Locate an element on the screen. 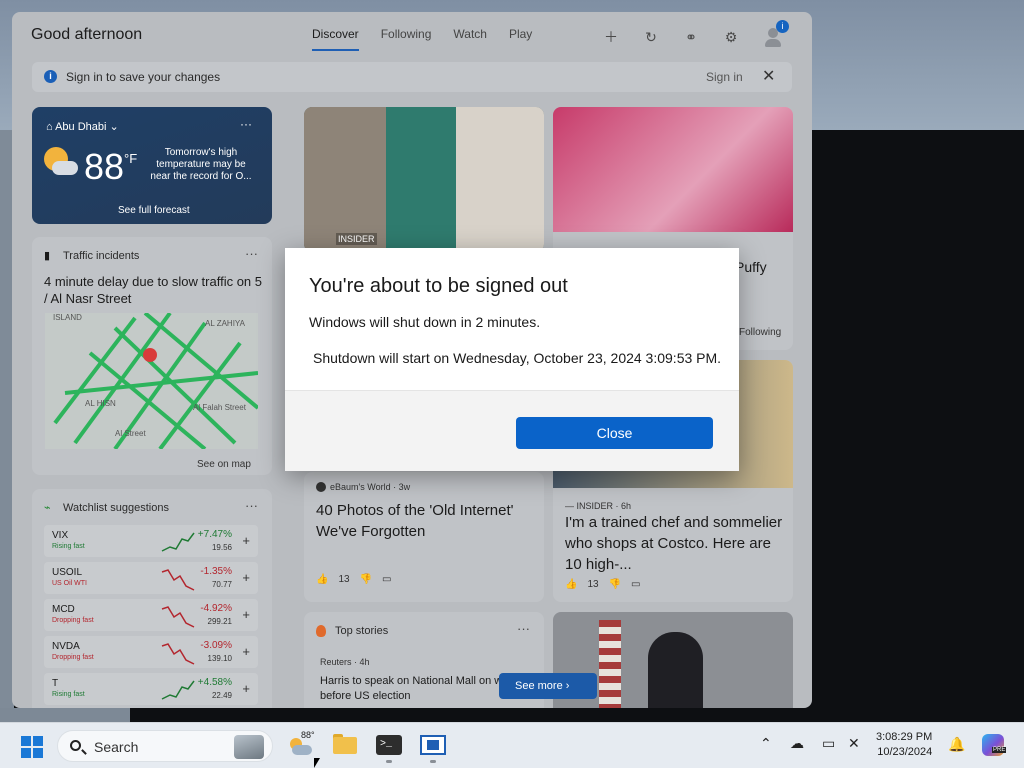  signin-link: Sign in is located at coordinates (724, 77).